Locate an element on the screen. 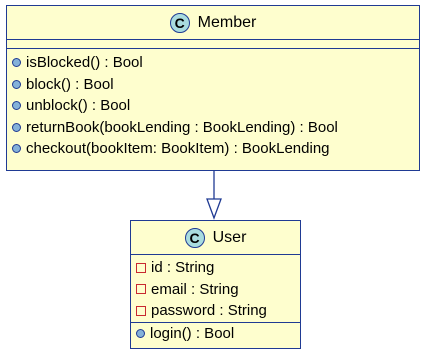  field-signature: password : String is located at coordinates (209, 311).